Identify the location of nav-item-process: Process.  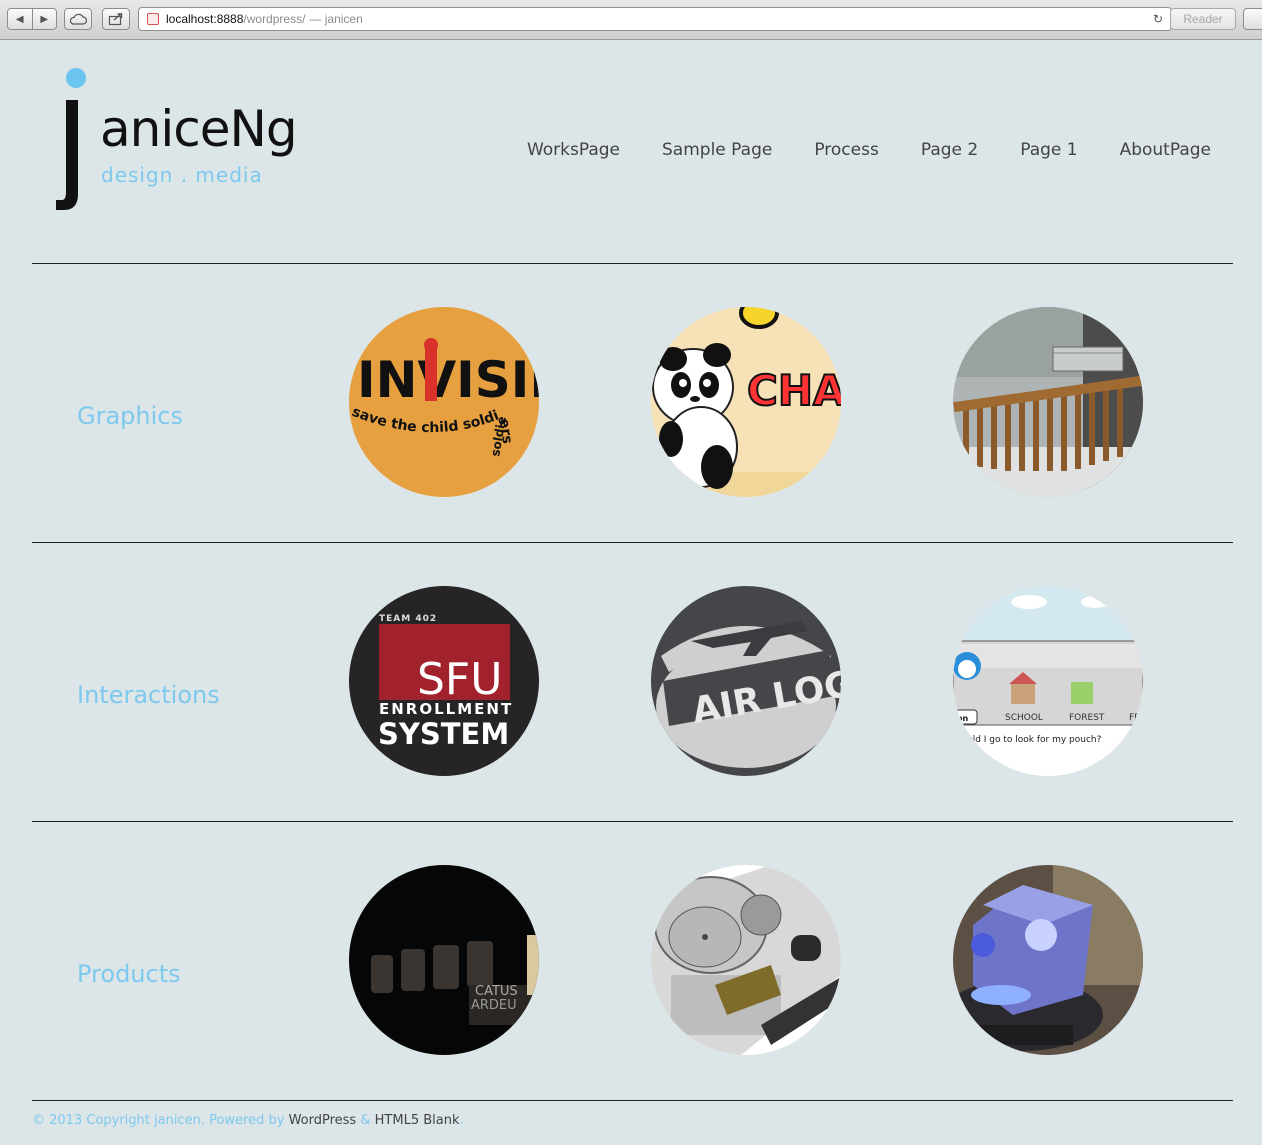
(846, 150).